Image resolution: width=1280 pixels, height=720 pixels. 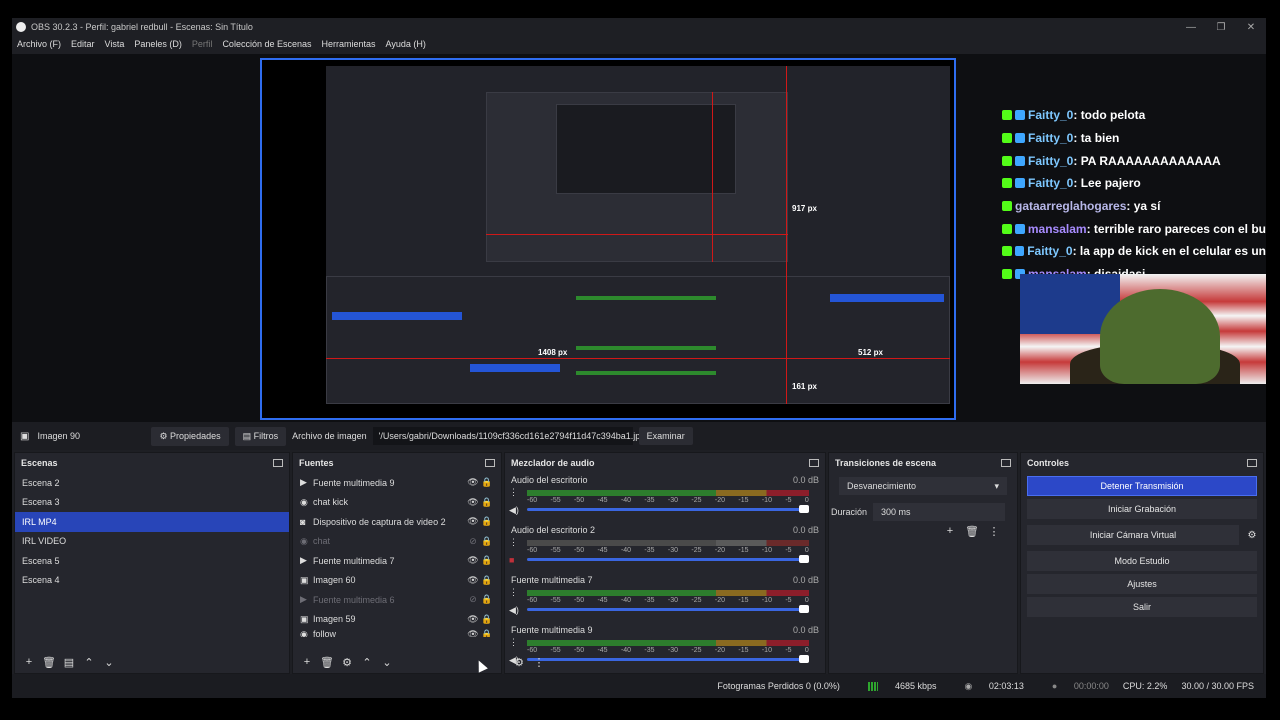 What do you see at coordinates (152, 483) in the screenshot?
I see `scene-item: Escena 2` at bounding box center [152, 483].